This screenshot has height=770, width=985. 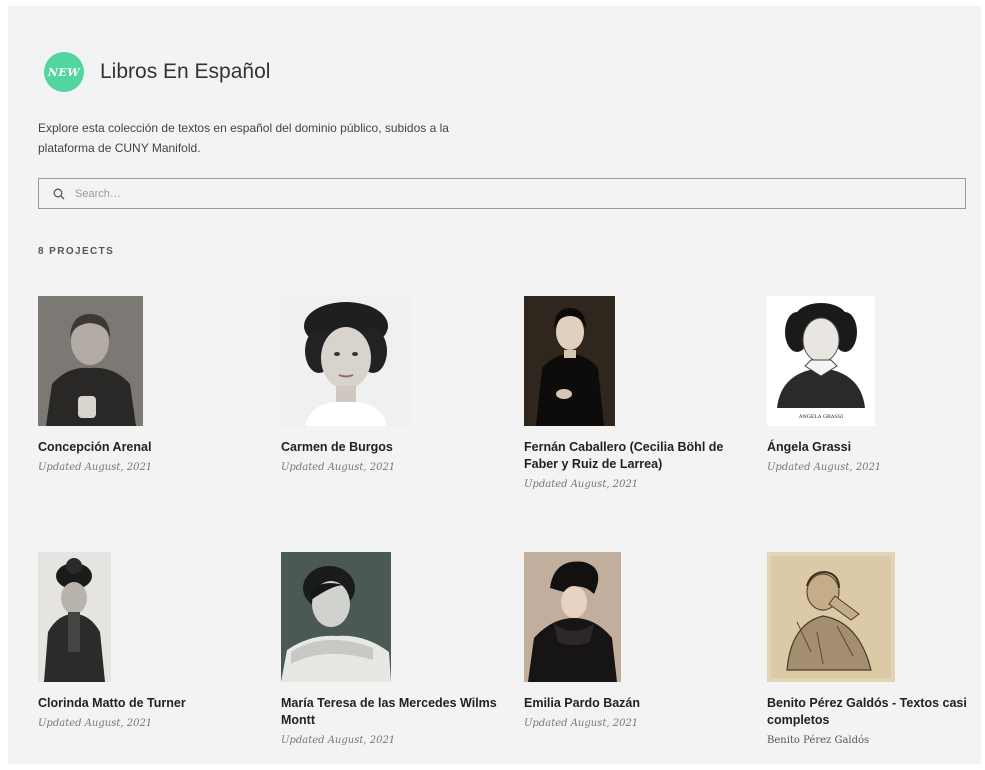 I want to click on project-title: Carmen de Burgos, so click(x=391, y=447).